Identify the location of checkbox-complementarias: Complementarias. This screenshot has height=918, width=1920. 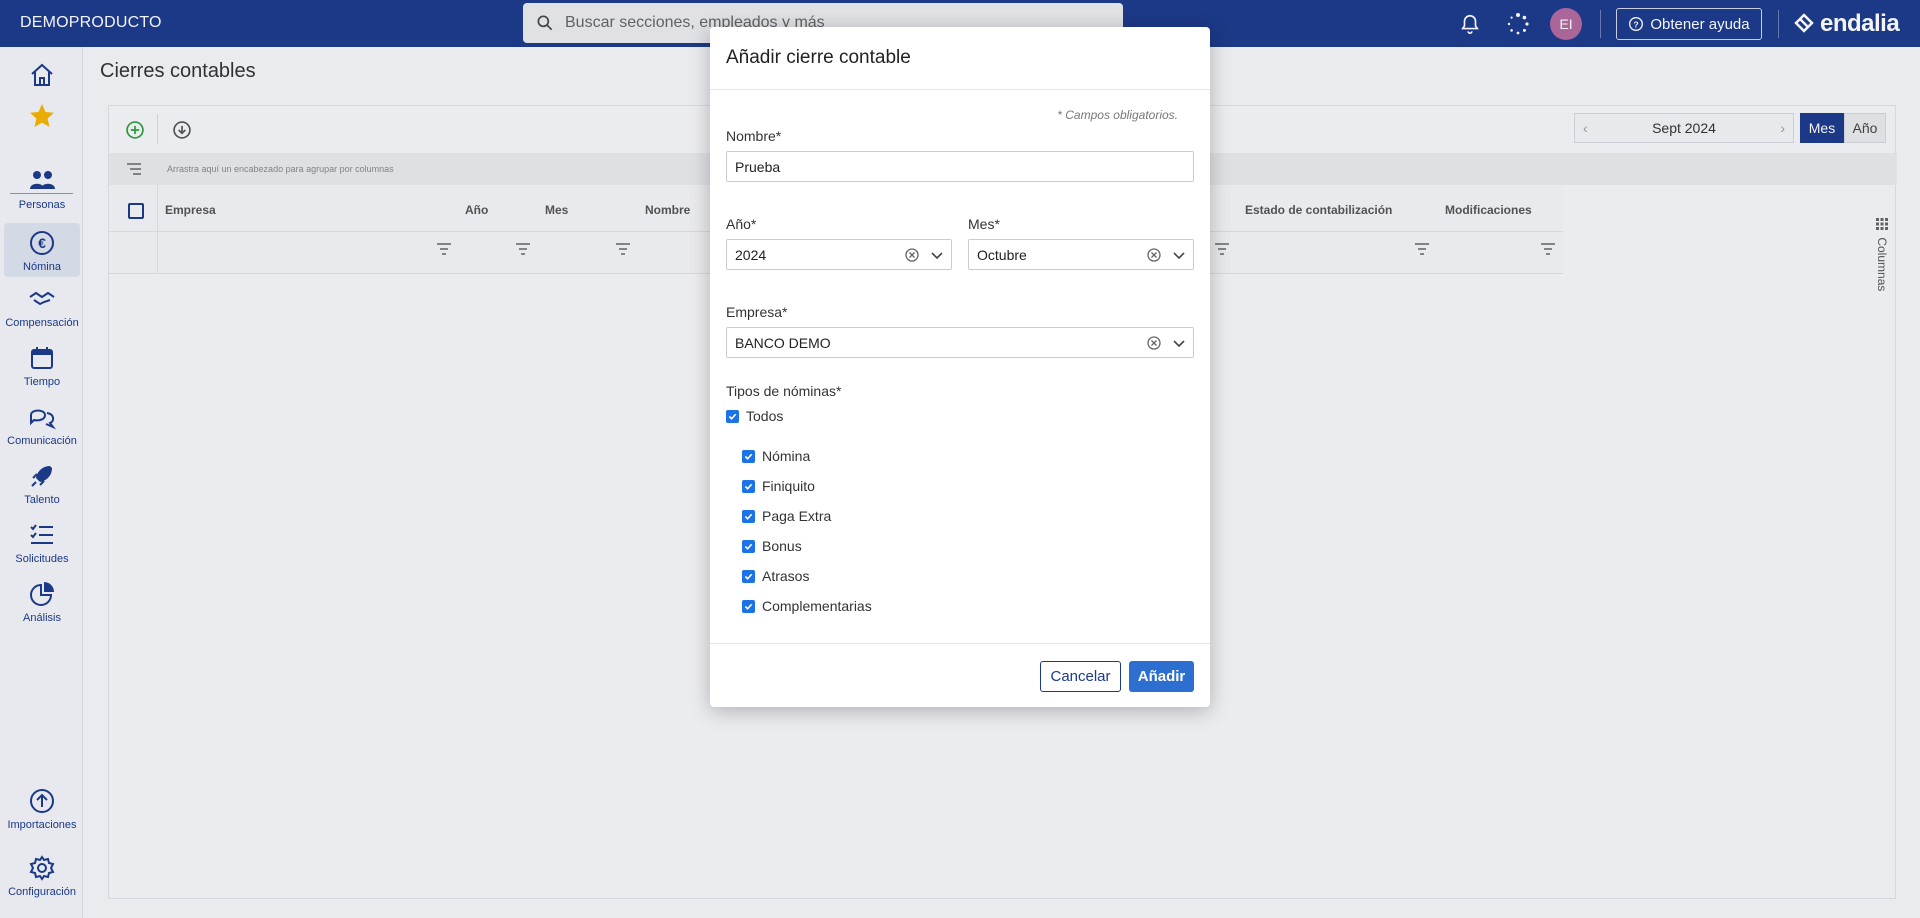
(807, 606).